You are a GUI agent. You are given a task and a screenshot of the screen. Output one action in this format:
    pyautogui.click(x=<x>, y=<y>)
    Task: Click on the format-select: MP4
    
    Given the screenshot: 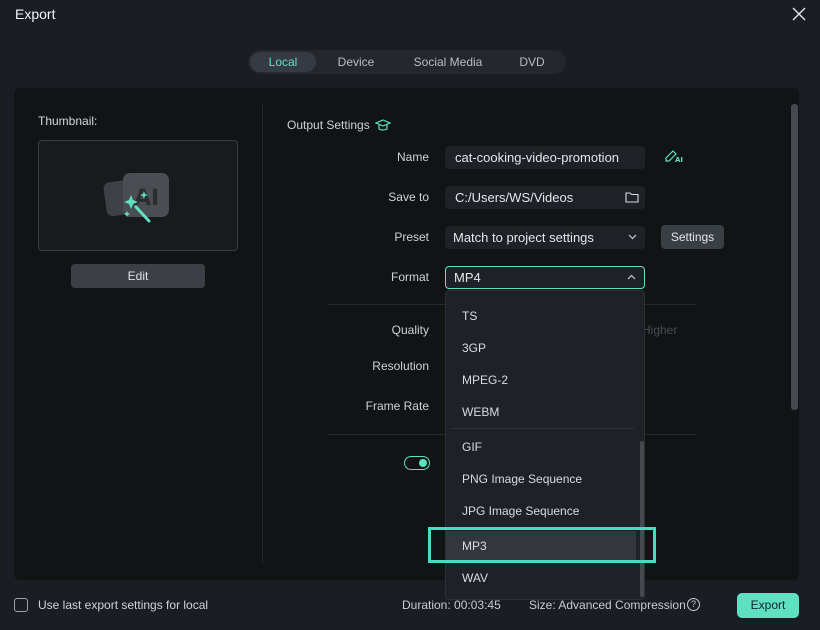 What is the action you would take?
    pyautogui.click(x=545, y=277)
    